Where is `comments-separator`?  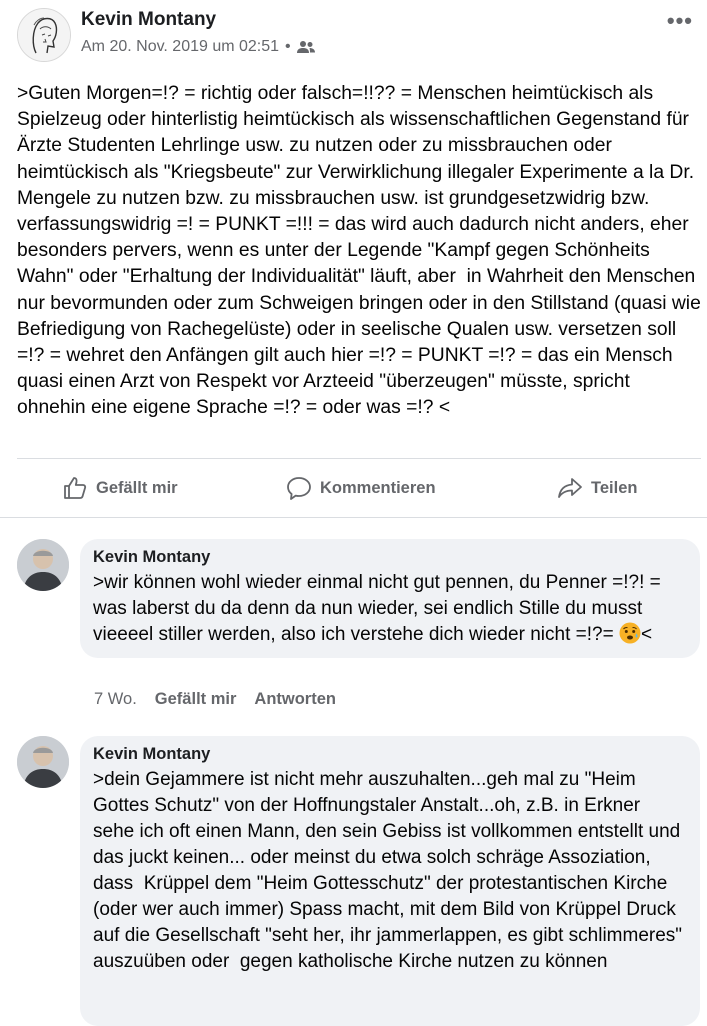 comments-separator is located at coordinates (353, 517).